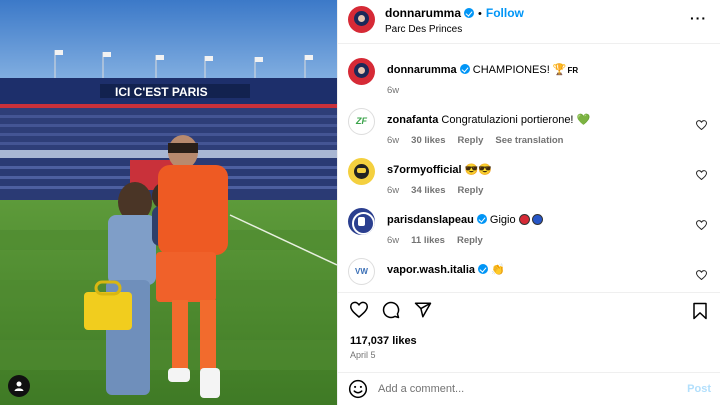 This screenshot has width=720, height=405. I want to click on post-header: donnarumma • Follow Parc Des Princes ···, so click(529, 21).